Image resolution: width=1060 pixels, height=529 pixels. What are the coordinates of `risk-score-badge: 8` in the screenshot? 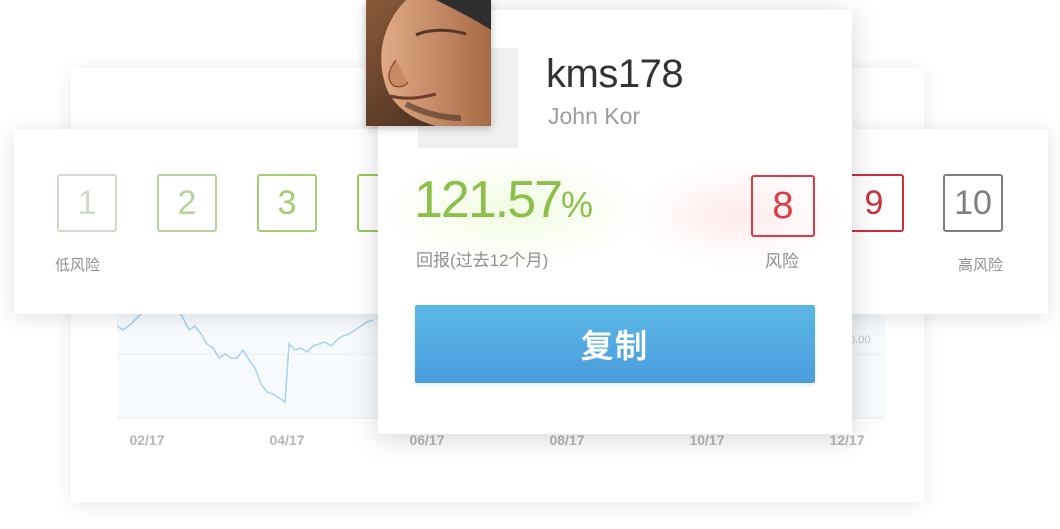 It's located at (783, 206).